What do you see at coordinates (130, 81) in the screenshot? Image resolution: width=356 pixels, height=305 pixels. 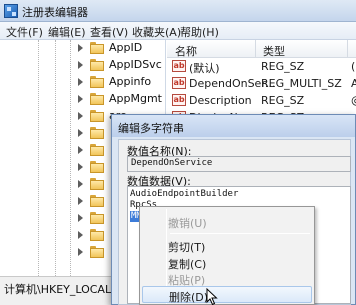 I see `tree-item-label: Appinfo` at bounding box center [130, 81].